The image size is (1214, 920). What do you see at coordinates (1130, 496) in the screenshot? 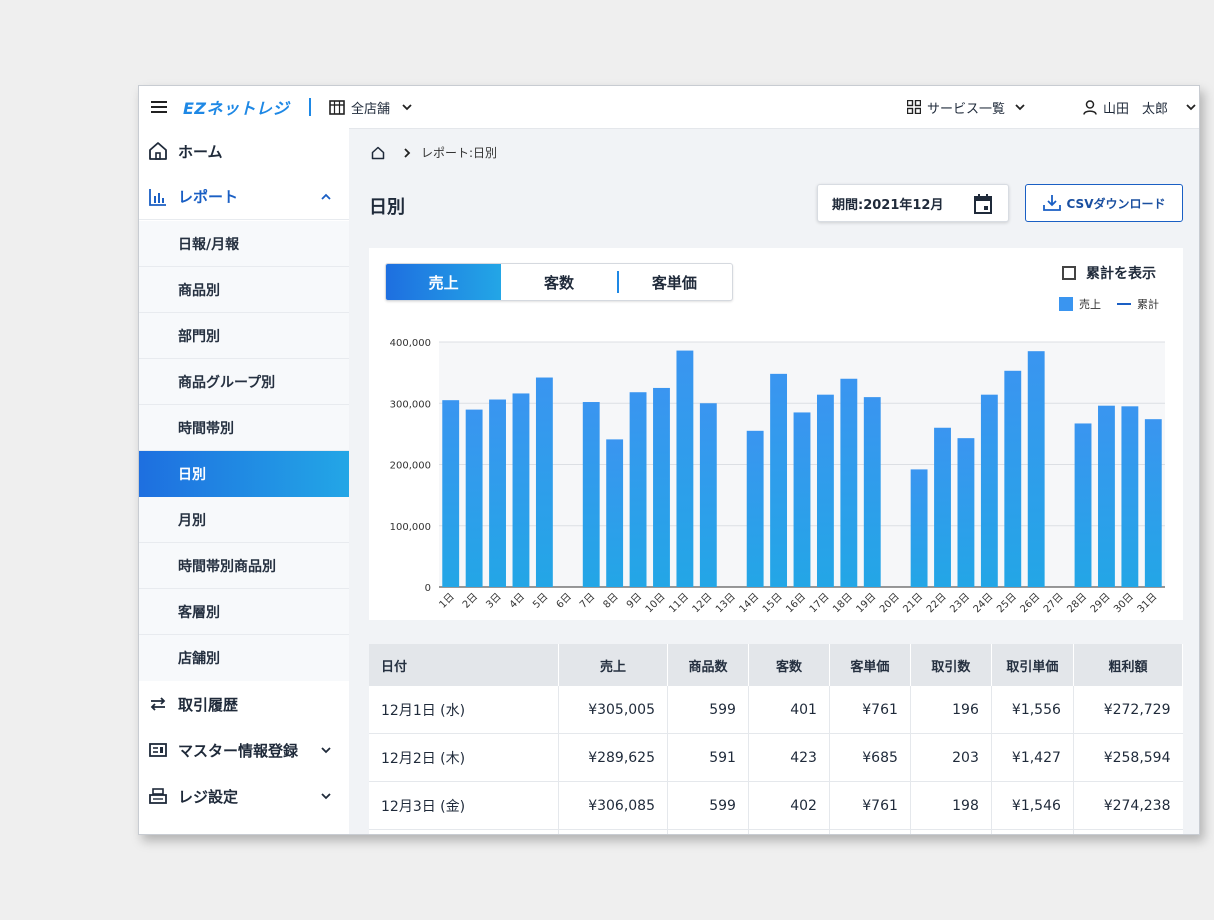
I see `bar-30日` at bounding box center [1130, 496].